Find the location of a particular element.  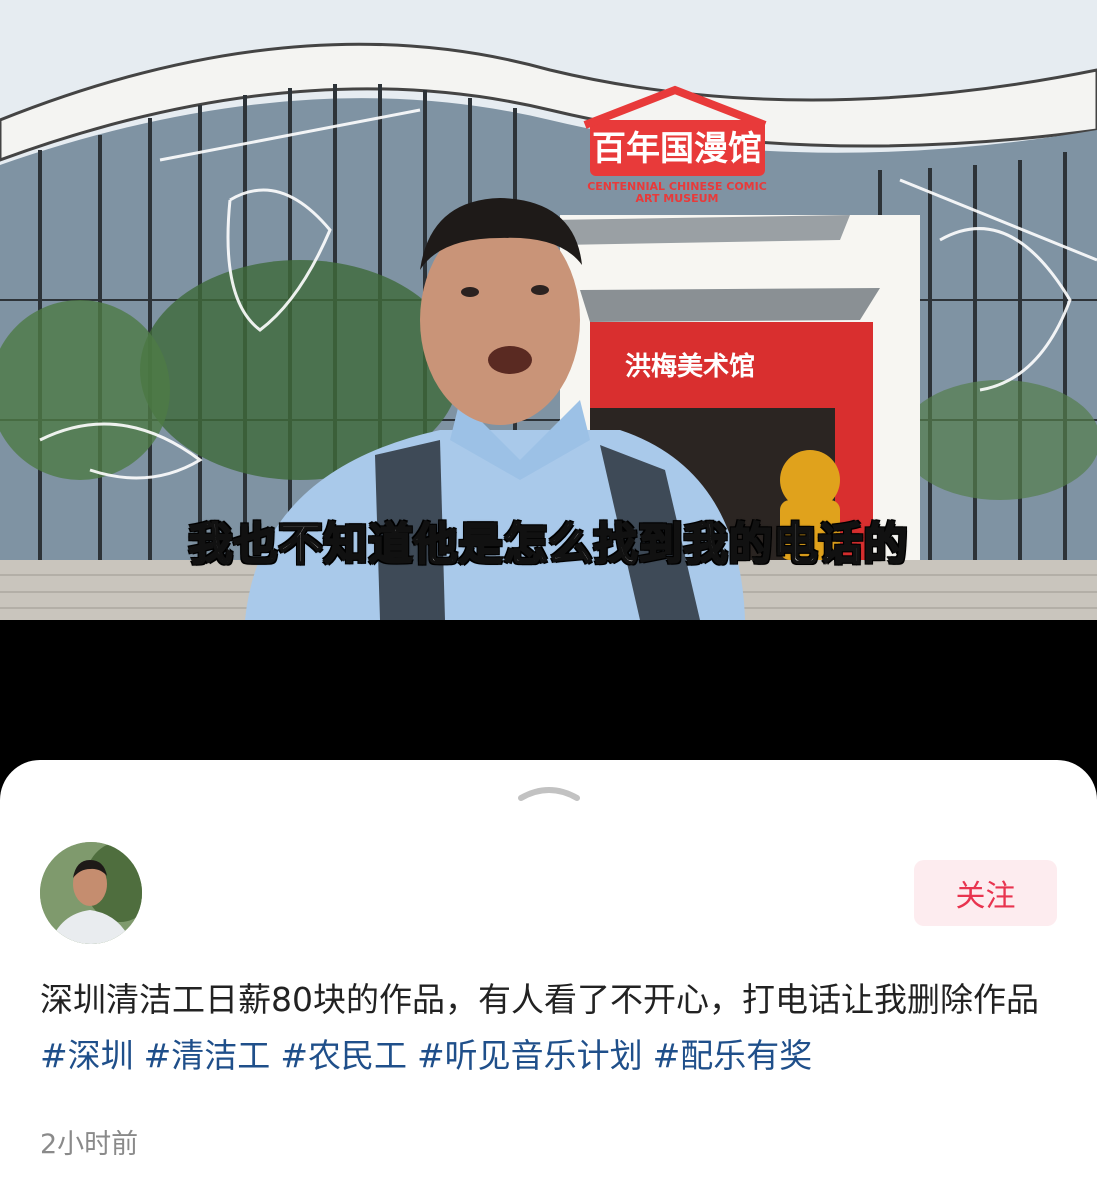

hashtag-link: #听见音乐计划 is located at coordinates (530, 1055).